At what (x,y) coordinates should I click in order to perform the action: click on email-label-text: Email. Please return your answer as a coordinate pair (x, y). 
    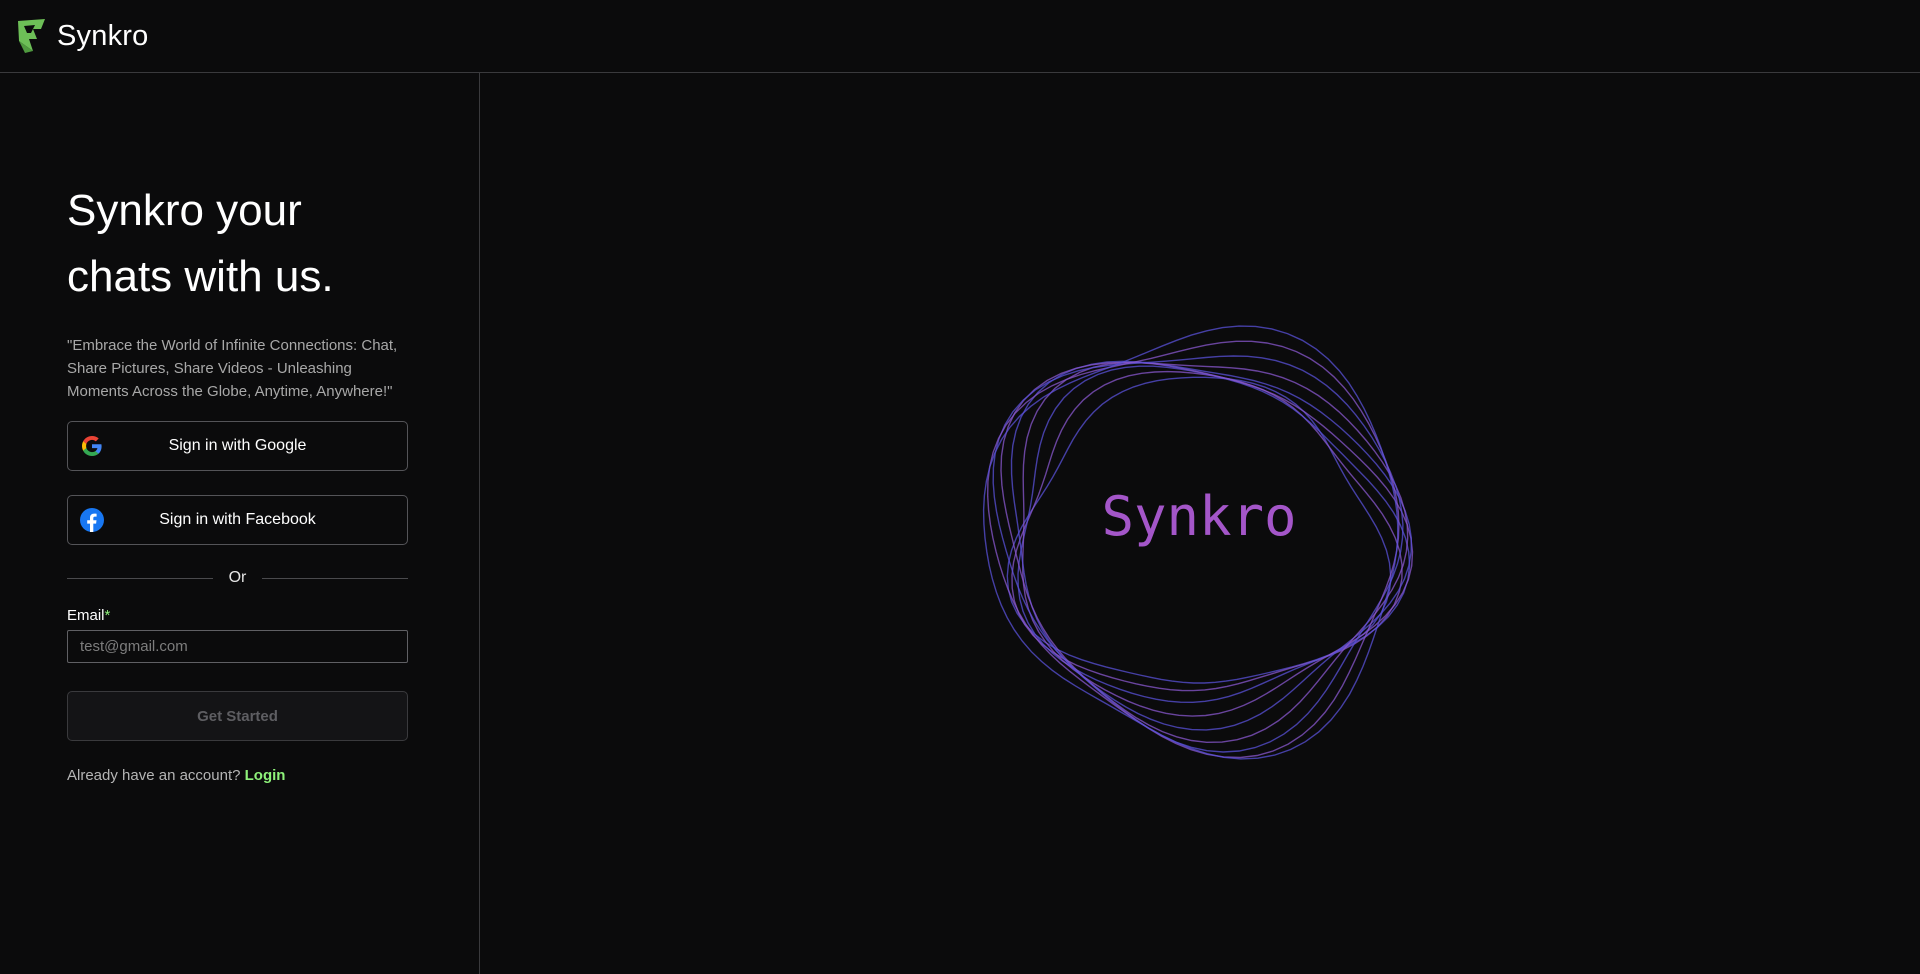
    Looking at the image, I should click on (86, 615).